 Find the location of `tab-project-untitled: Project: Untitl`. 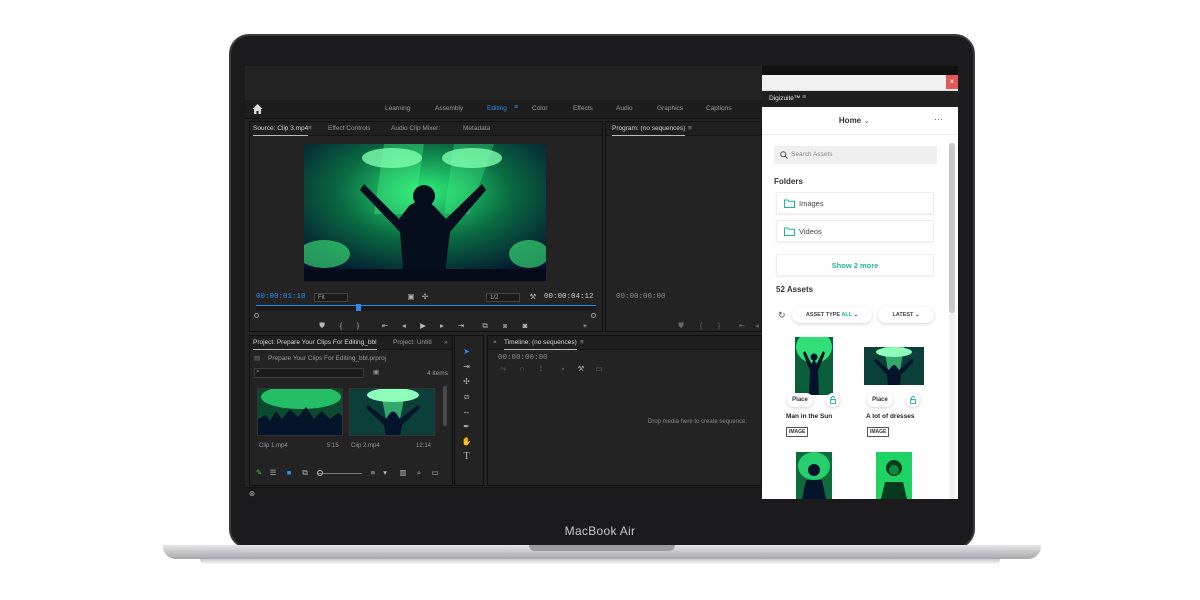

tab-project-untitled: Project: Untitl is located at coordinates (412, 342).